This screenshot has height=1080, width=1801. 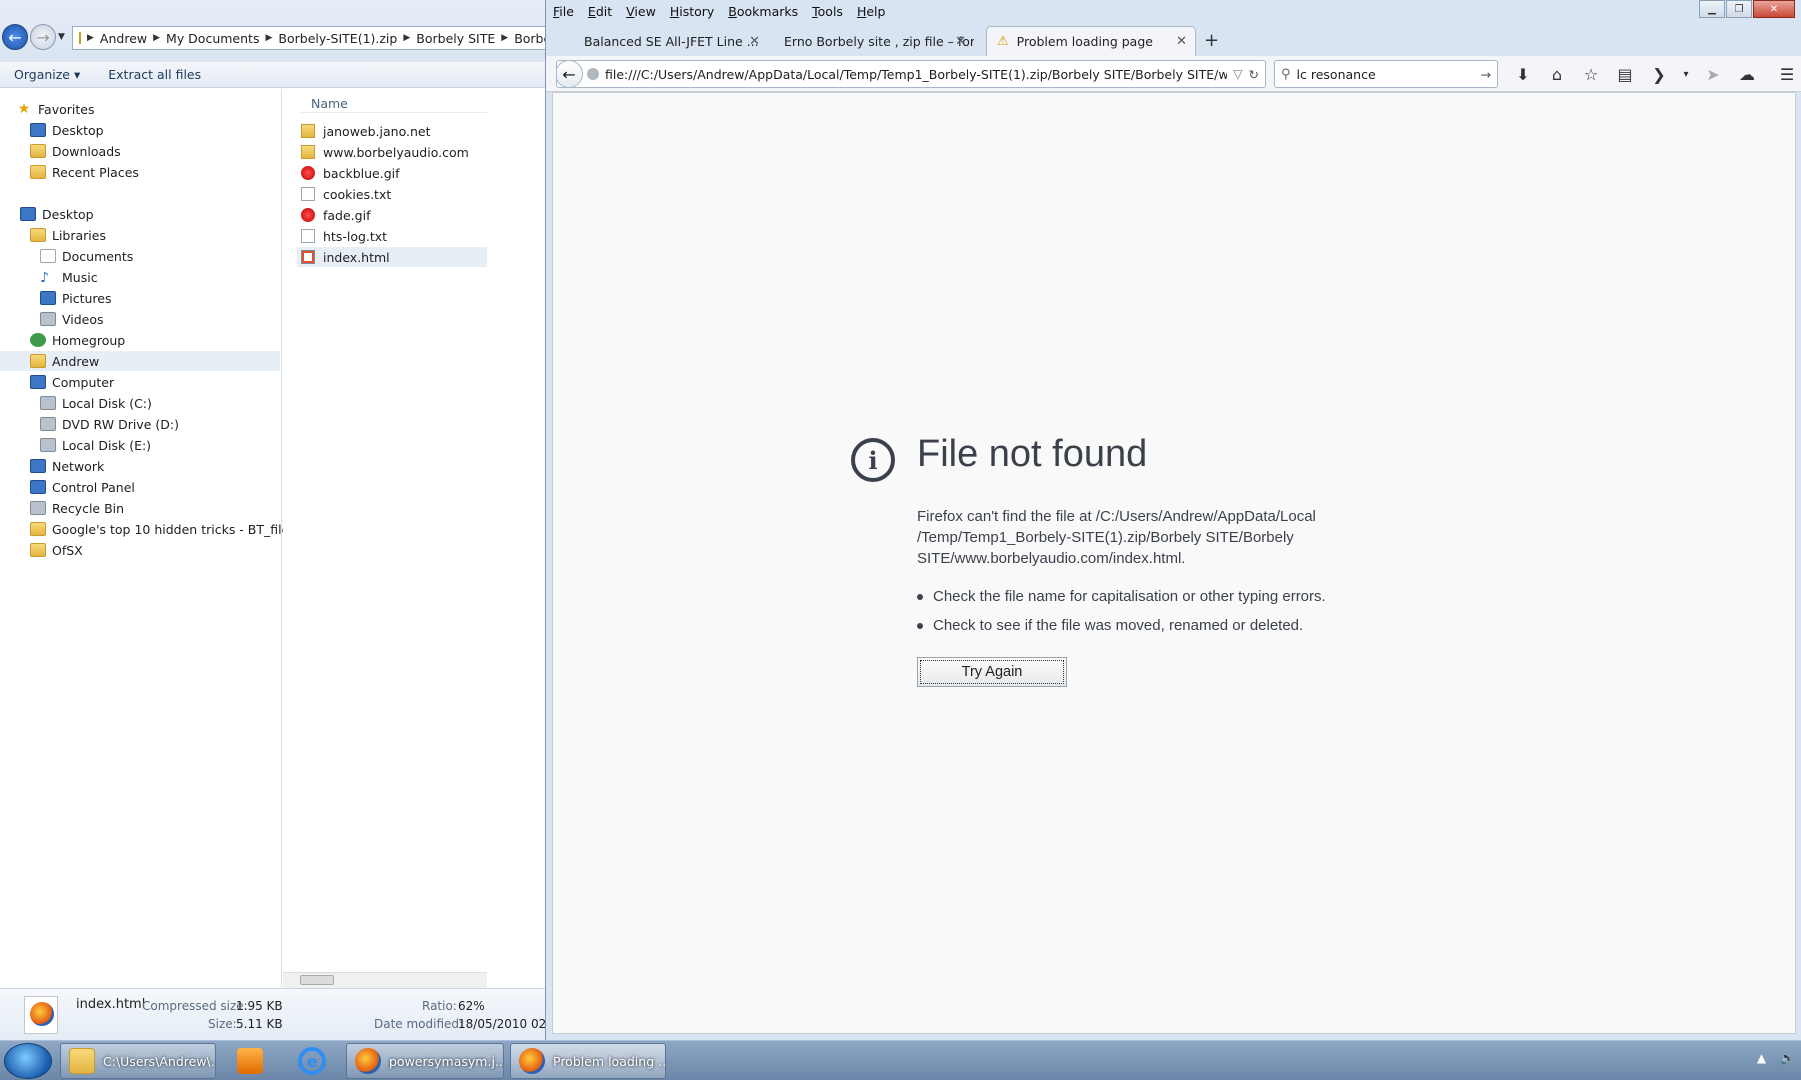 What do you see at coordinates (827, 11) in the screenshot?
I see `menu-tools: Tools` at bounding box center [827, 11].